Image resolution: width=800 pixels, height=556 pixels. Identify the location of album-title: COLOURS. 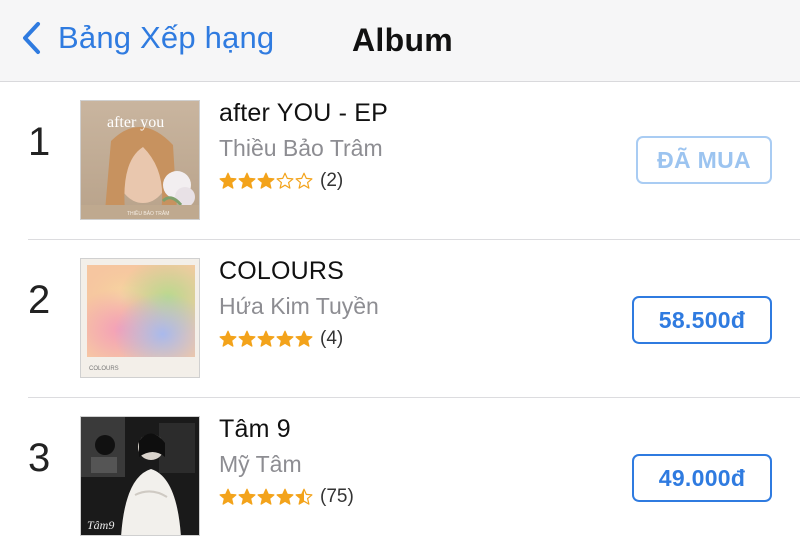
(282, 271).